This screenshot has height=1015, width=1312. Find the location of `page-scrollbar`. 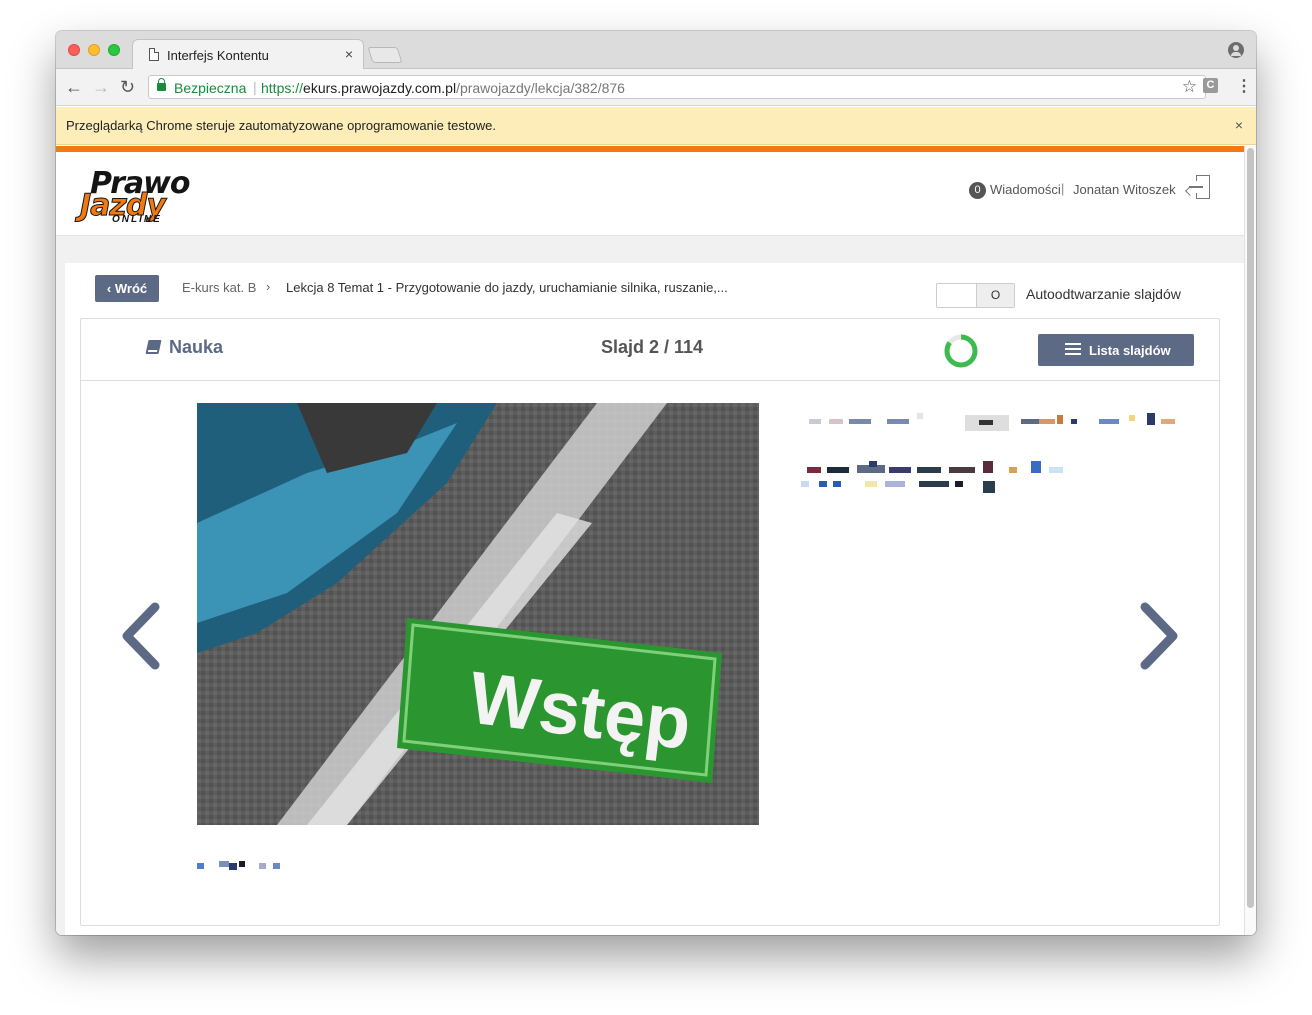

page-scrollbar is located at coordinates (1250, 540).